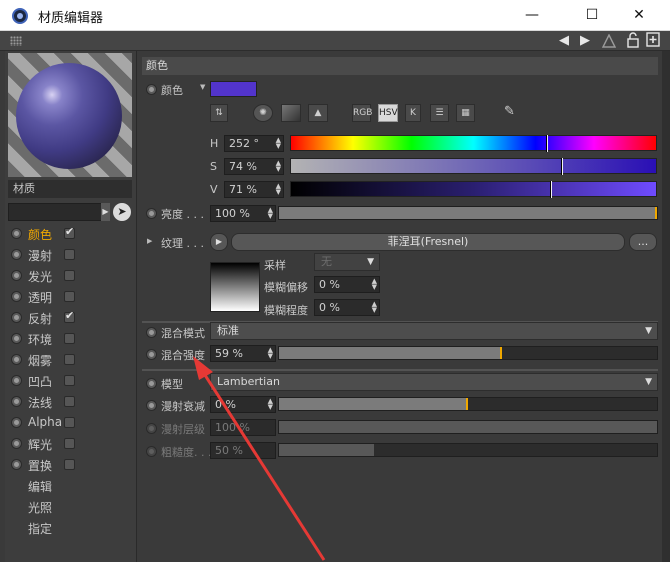 Image resolution: width=670 pixels, height=562 pixels. I want to click on mix-strength-marker, so click(501, 353).